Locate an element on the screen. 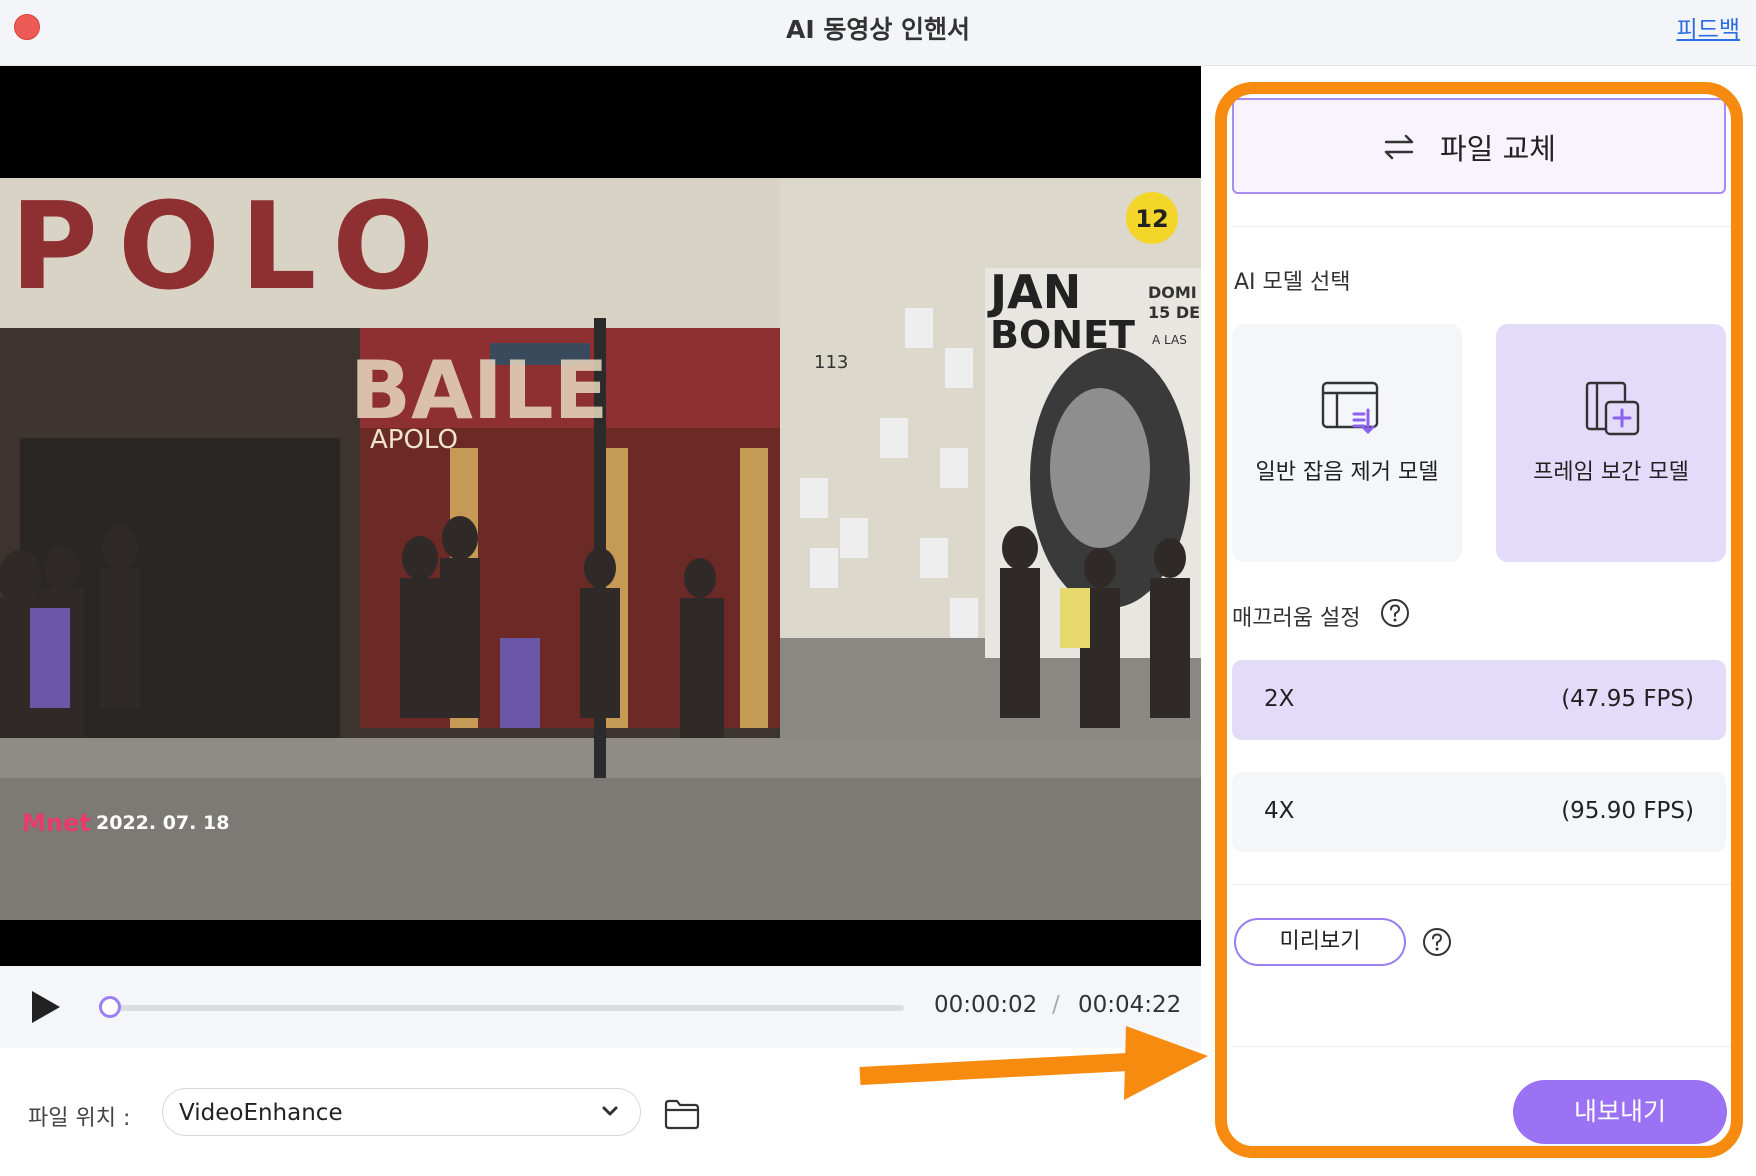  frame-interpolation-model-label: 프레임 보간 모델 is located at coordinates (1611, 472).